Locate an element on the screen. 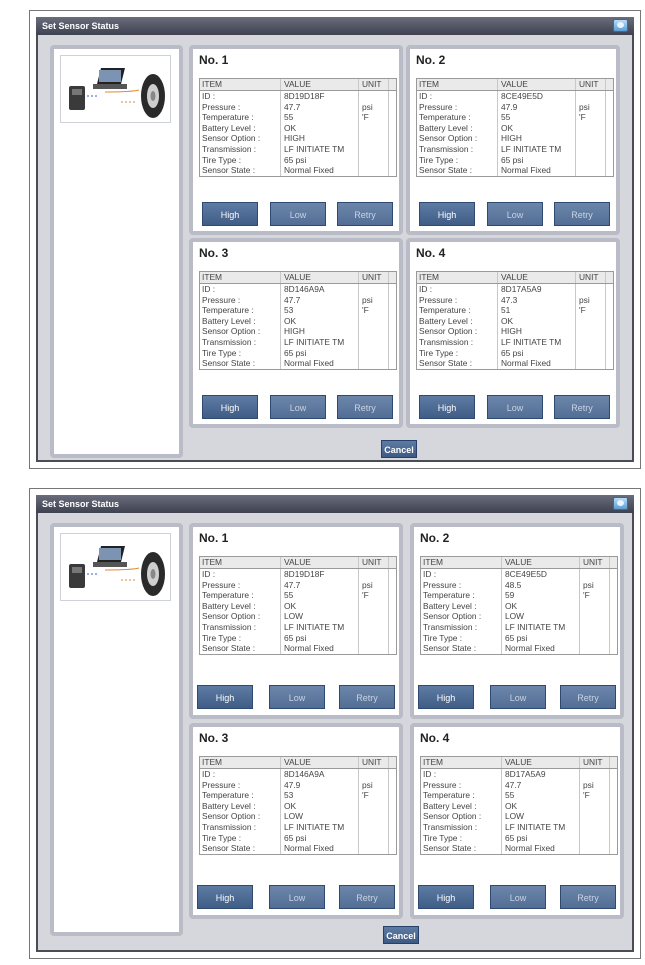  sensor-number: No. 3 is located at coordinates (214, 253).